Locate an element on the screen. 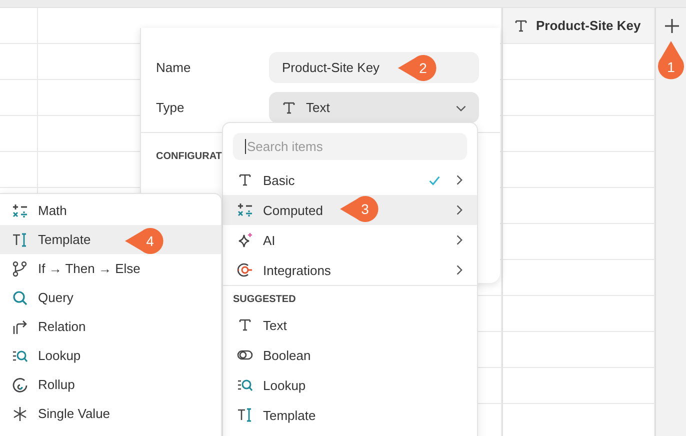 The width and height of the screenshot is (686, 436). menu-item: Query is located at coordinates (110, 297).